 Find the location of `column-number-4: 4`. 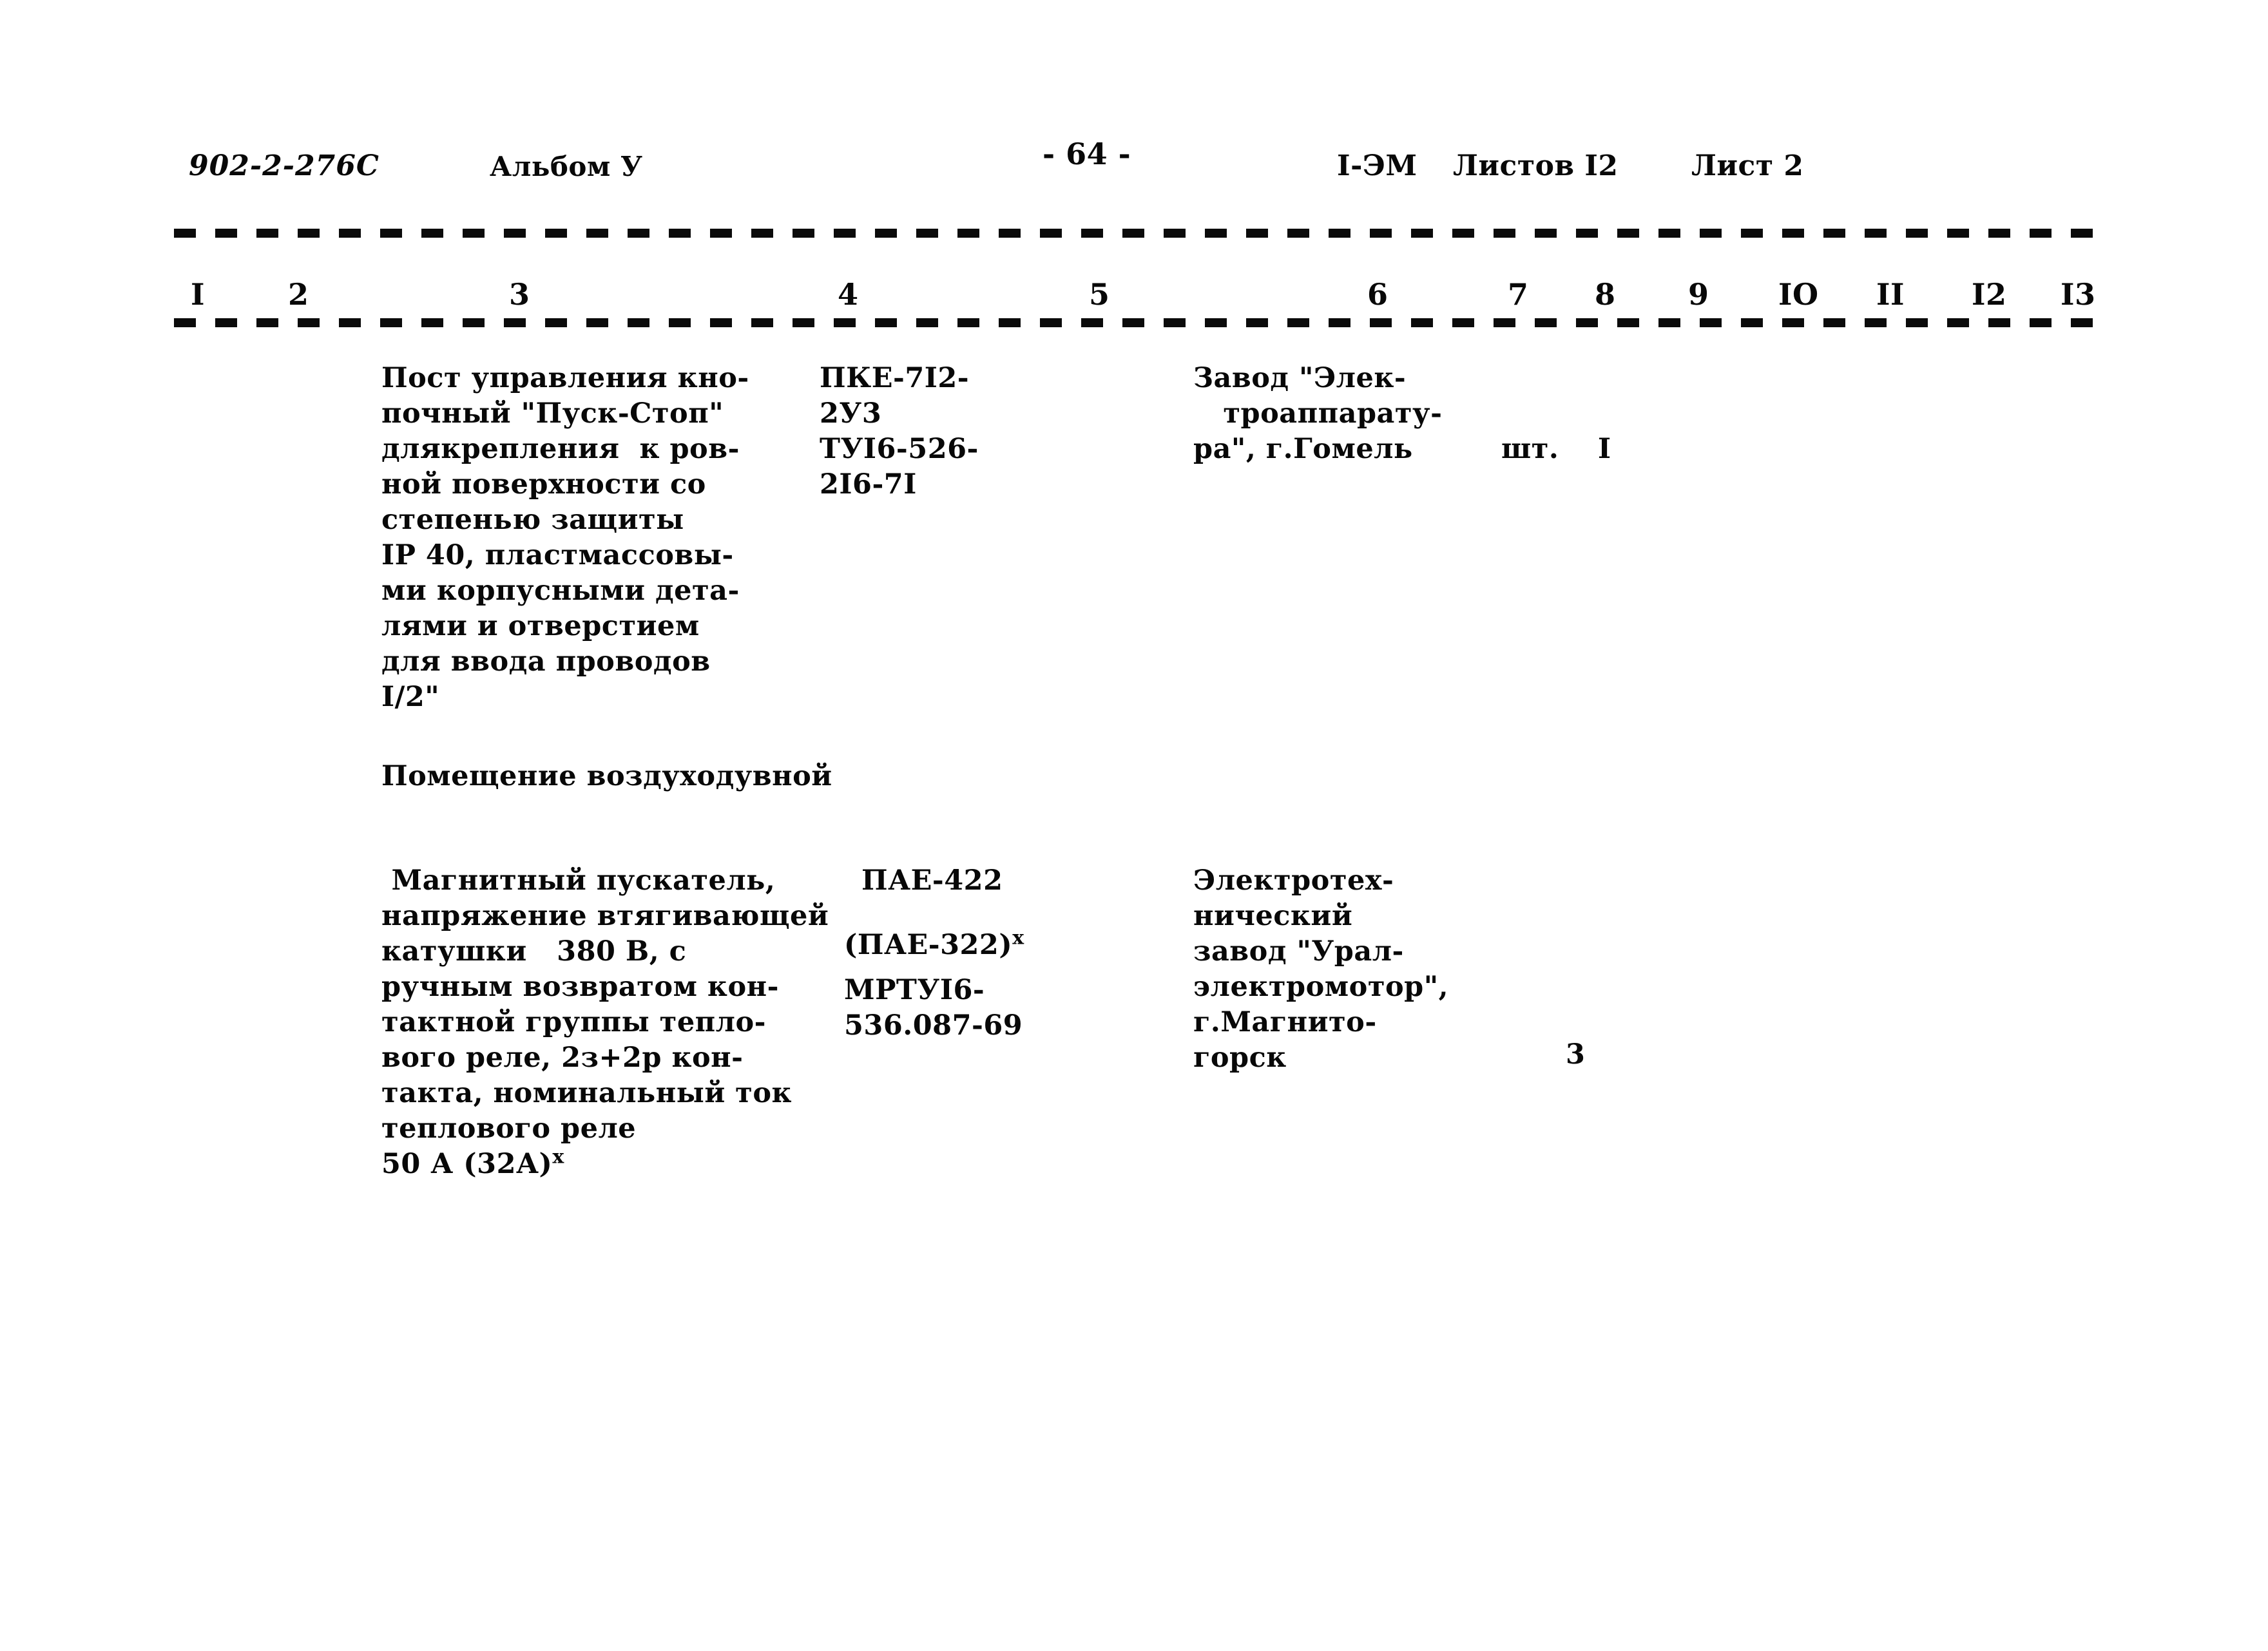

column-number-4: 4 is located at coordinates (848, 294).